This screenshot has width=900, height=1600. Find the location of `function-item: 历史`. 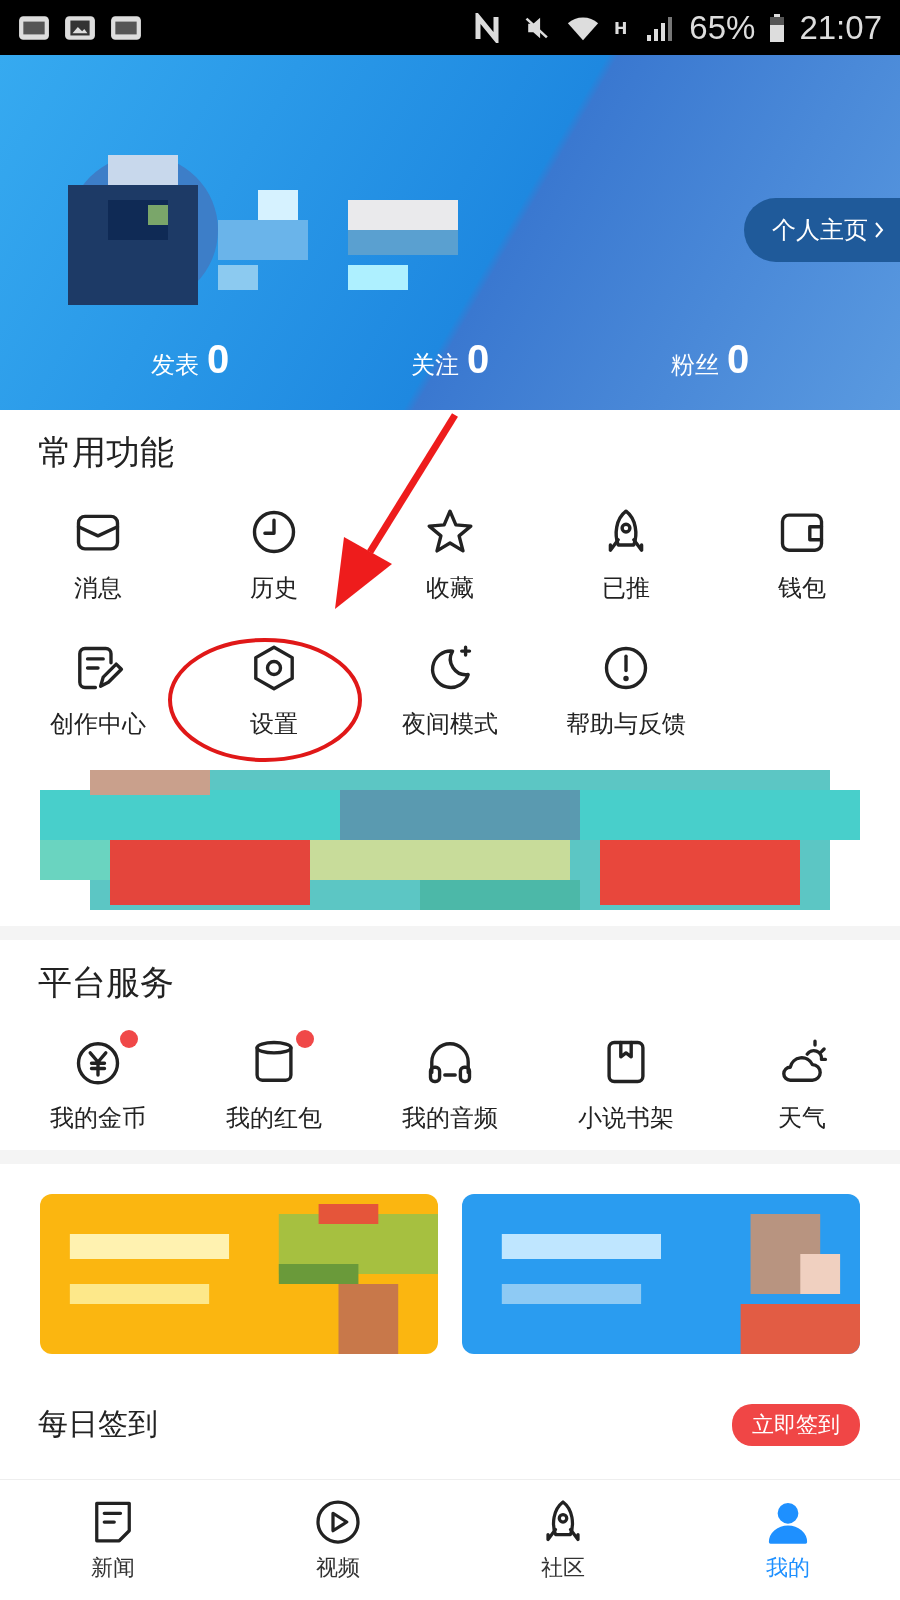

function-item: 历史 is located at coordinates (274, 551).